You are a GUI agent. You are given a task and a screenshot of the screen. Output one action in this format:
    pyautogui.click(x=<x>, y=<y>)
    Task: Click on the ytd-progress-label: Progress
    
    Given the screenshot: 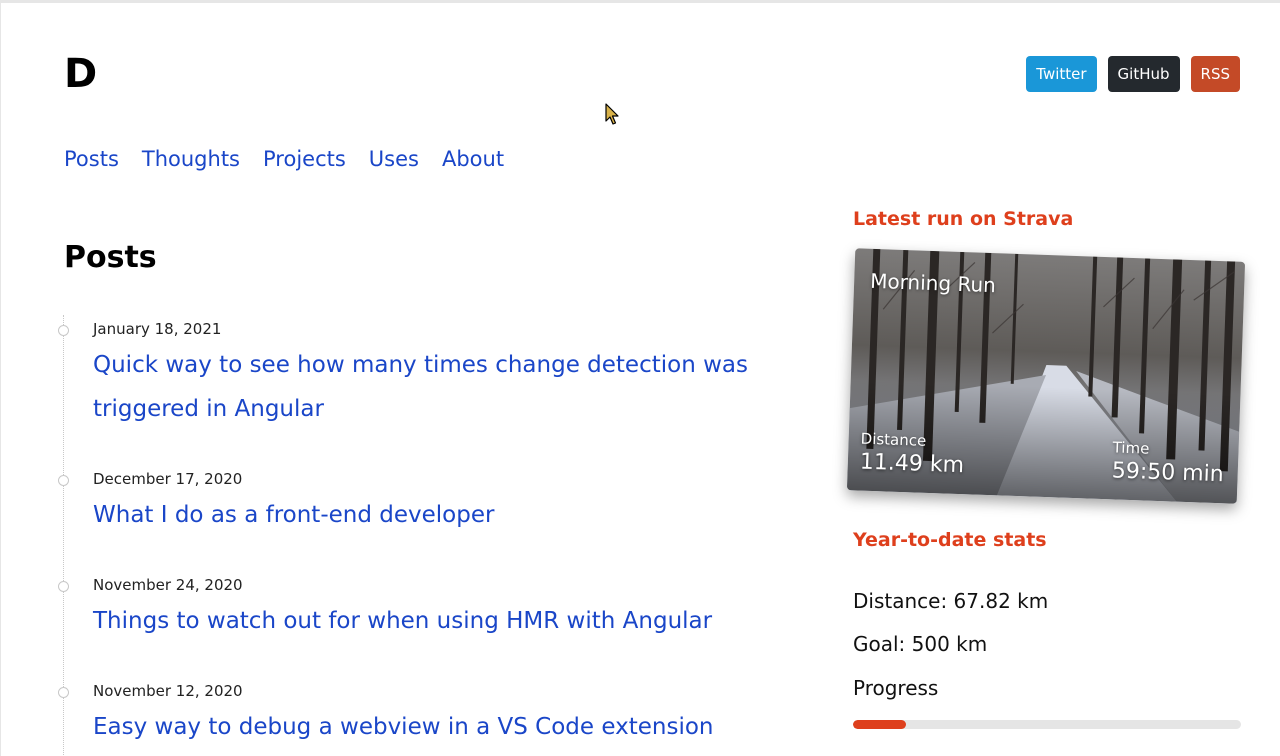 What is the action you would take?
    pyautogui.click(x=896, y=688)
    